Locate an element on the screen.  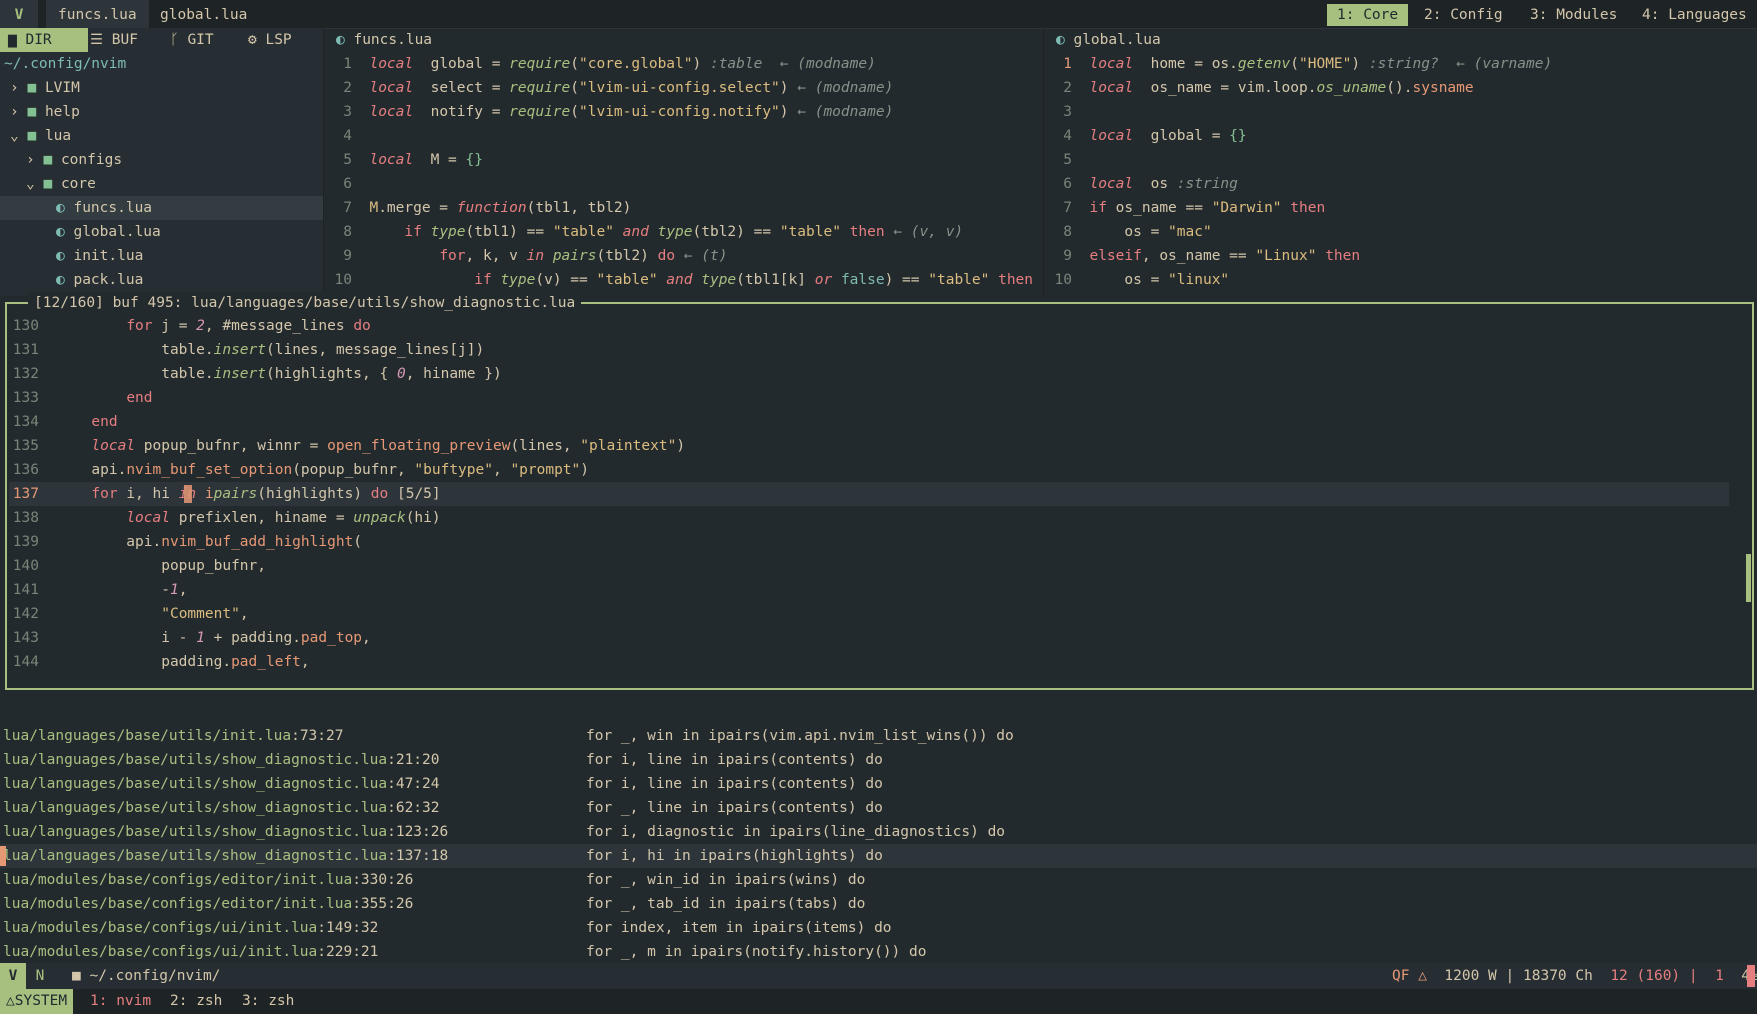
code-token: ) == is located at coordinates (906, 280).